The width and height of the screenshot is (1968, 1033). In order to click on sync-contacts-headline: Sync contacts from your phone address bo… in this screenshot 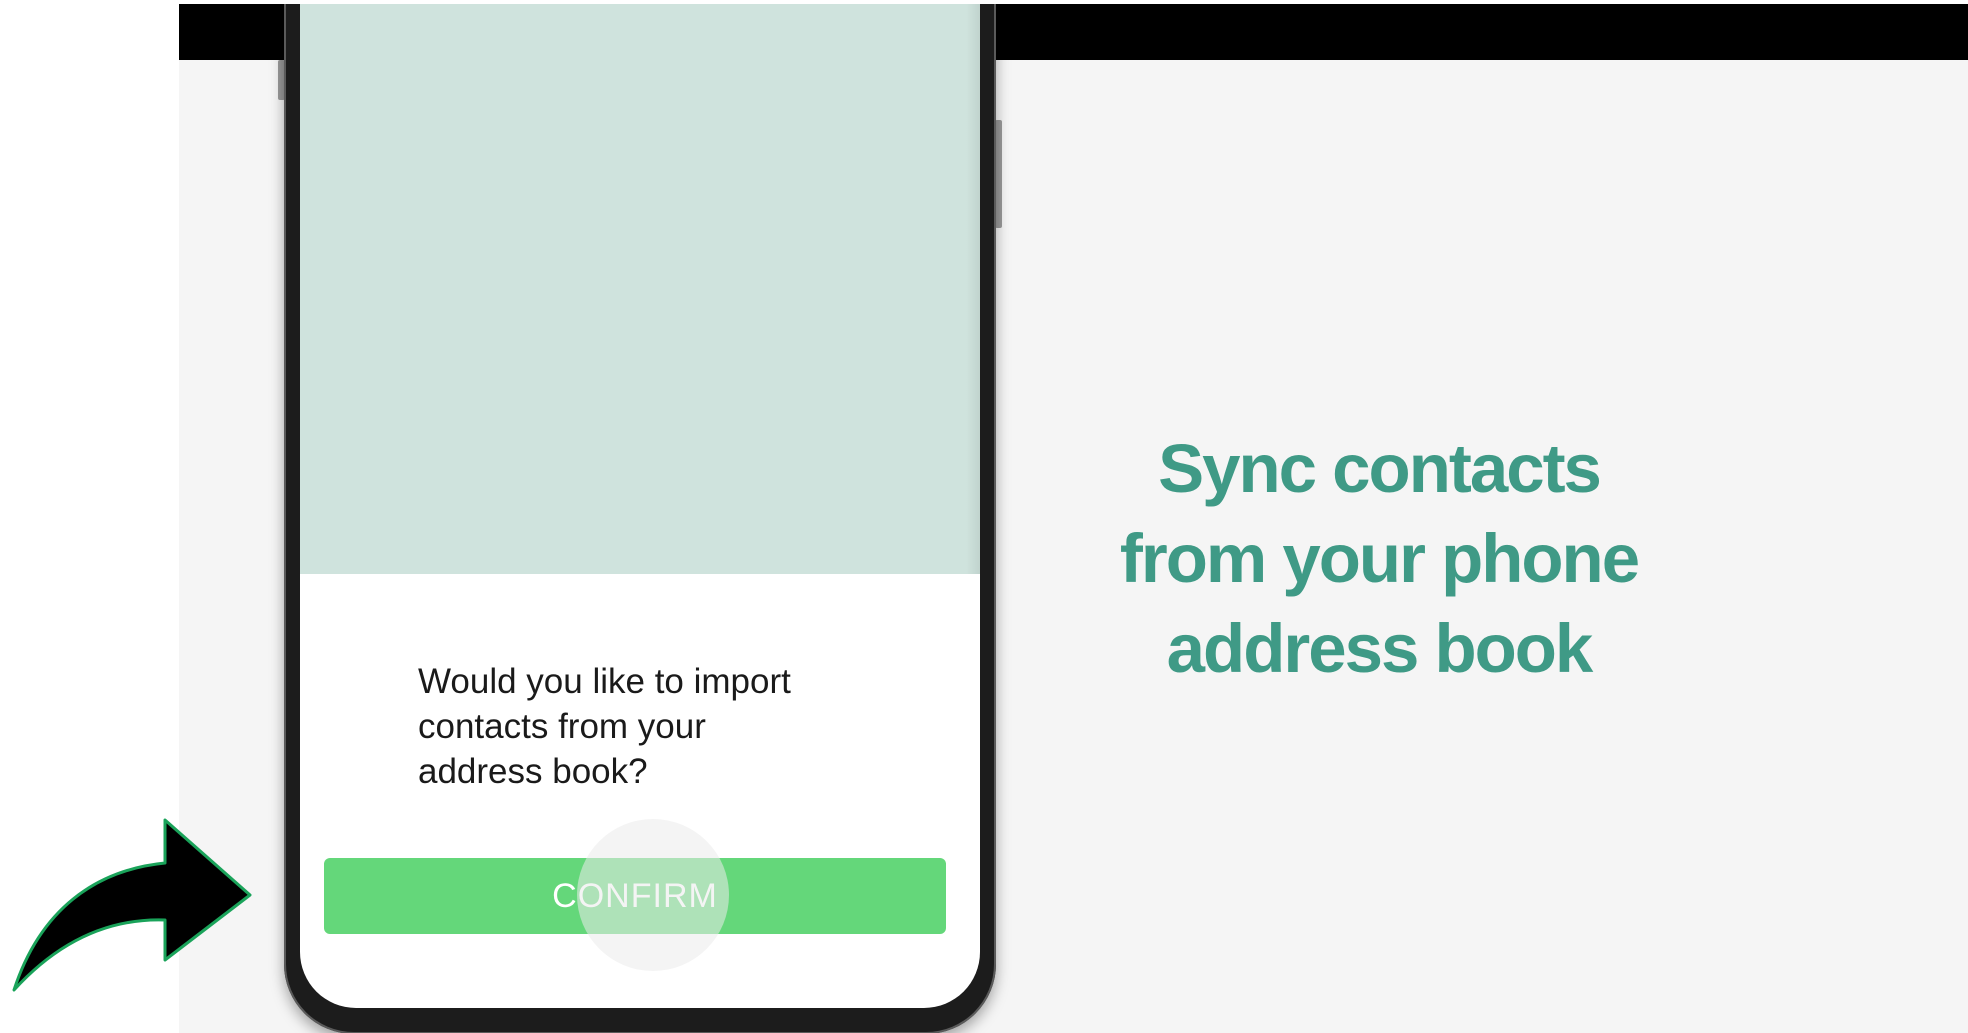, I will do `click(1379, 559)`.